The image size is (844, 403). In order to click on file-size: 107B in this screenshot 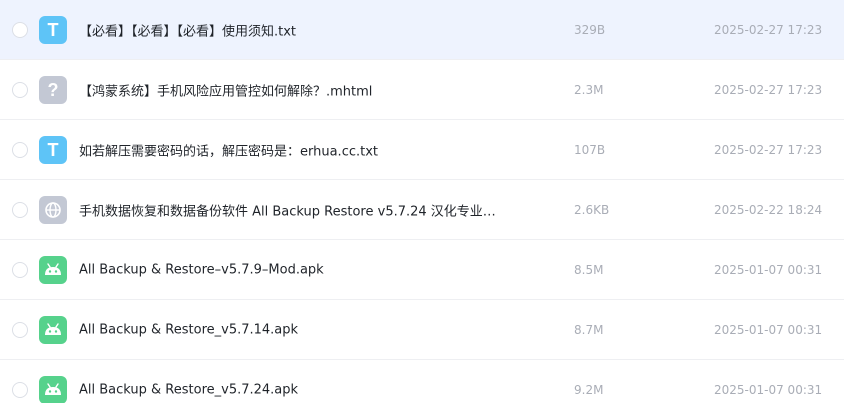, I will do `click(590, 149)`.